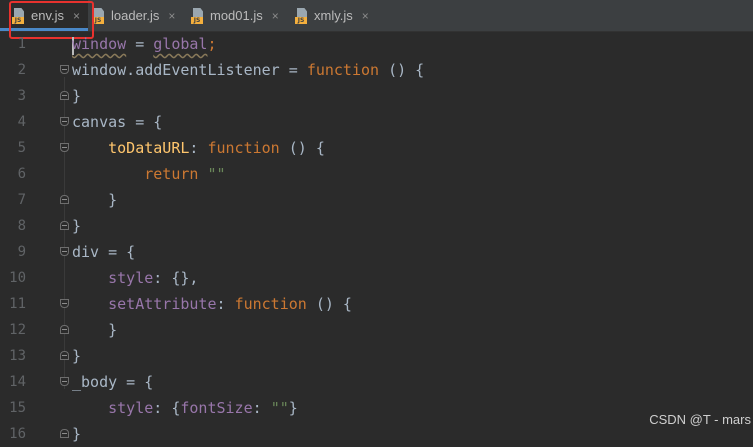 Image resolution: width=753 pixels, height=447 pixels. Describe the element at coordinates (153, 278) in the screenshot. I see `code-text: style: {},` at that location.